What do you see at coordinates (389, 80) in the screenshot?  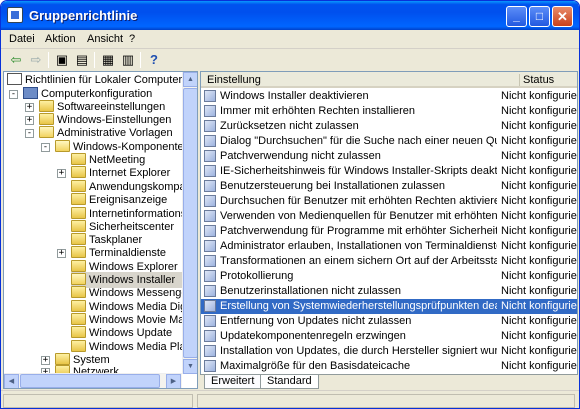 I see `list-header: Einstellung Status` at bounding box center [389, 80].